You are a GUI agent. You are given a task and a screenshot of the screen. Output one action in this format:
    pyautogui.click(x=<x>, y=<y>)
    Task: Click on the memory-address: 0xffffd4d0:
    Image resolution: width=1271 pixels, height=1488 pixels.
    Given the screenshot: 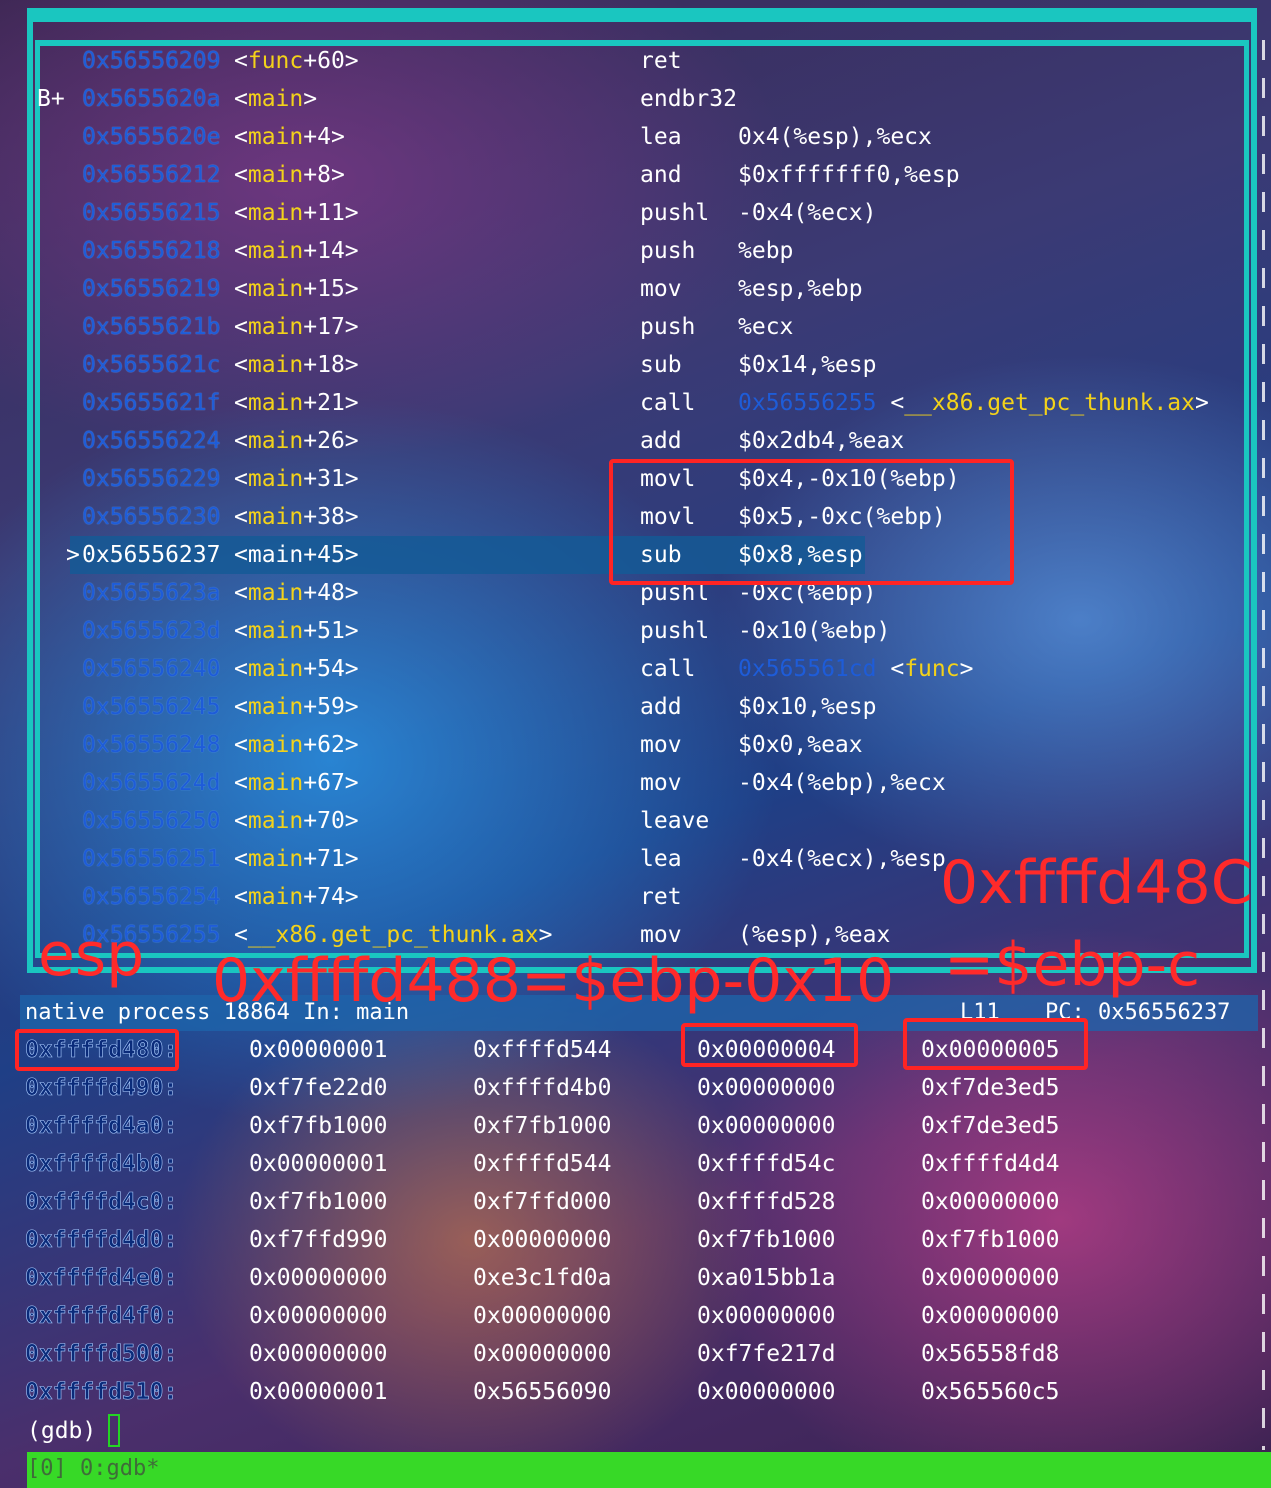 What is the action you would take?
    pyautogui.click(x=101, y=1240)
    